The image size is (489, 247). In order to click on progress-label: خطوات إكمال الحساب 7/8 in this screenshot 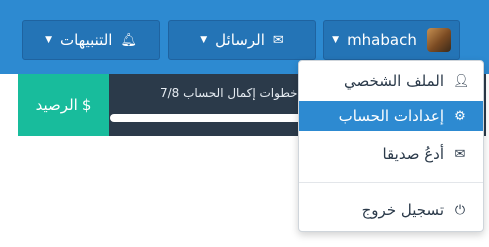, I will do `click(229, 93)`.